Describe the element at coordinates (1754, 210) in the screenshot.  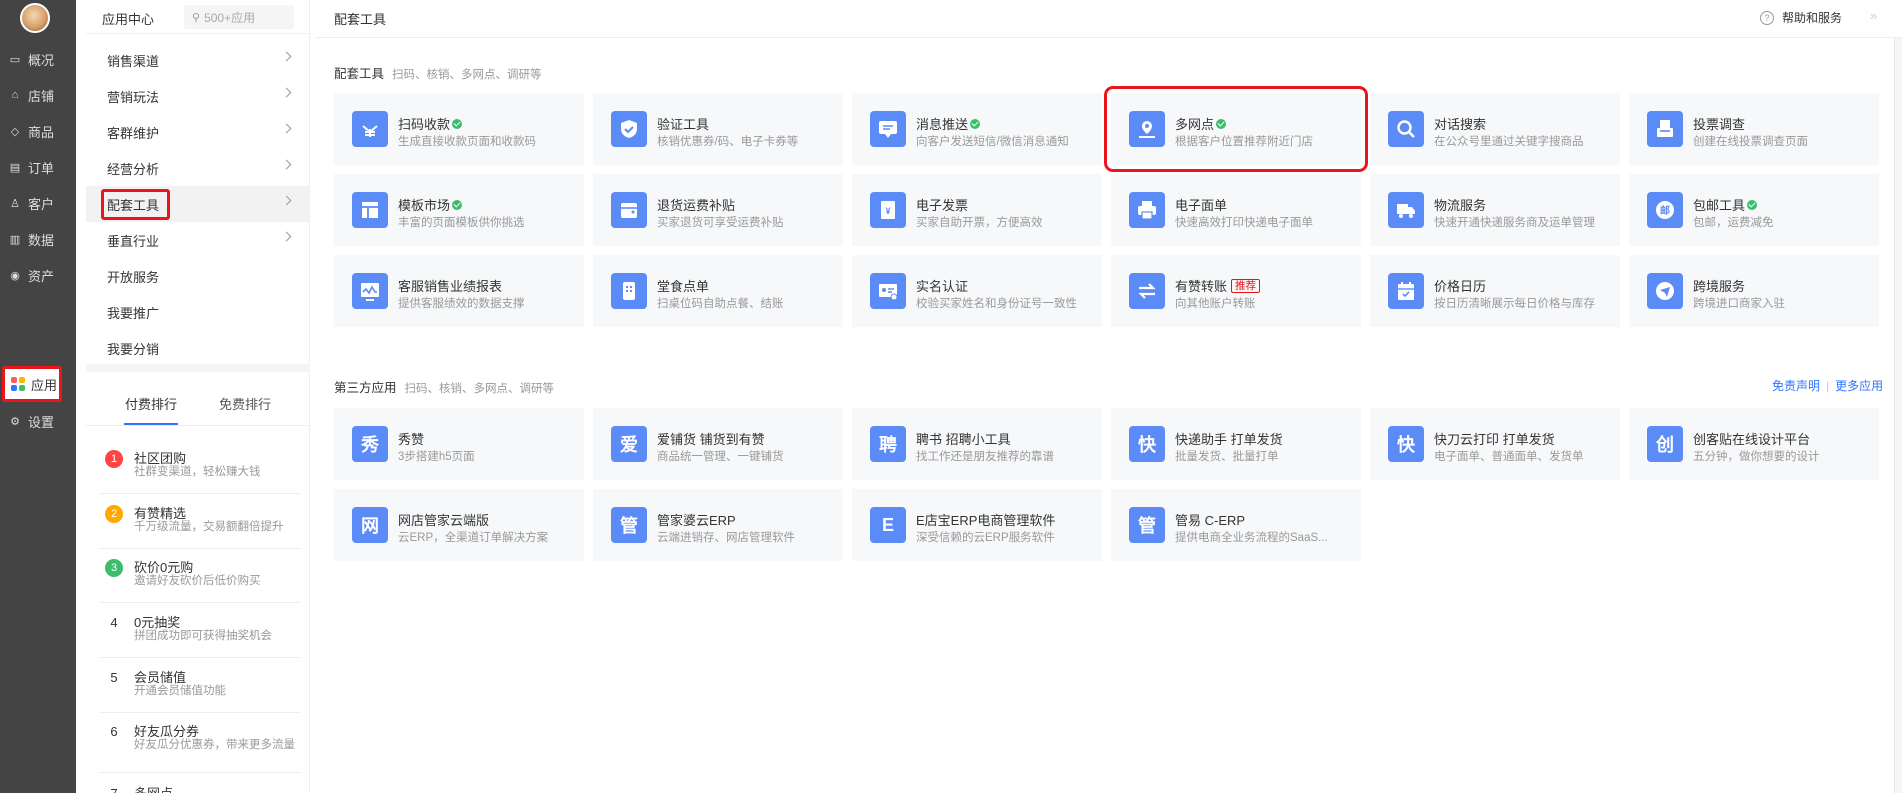
I see `tool-card: 邮 包邮工具 包邮，运费减免` at that location.